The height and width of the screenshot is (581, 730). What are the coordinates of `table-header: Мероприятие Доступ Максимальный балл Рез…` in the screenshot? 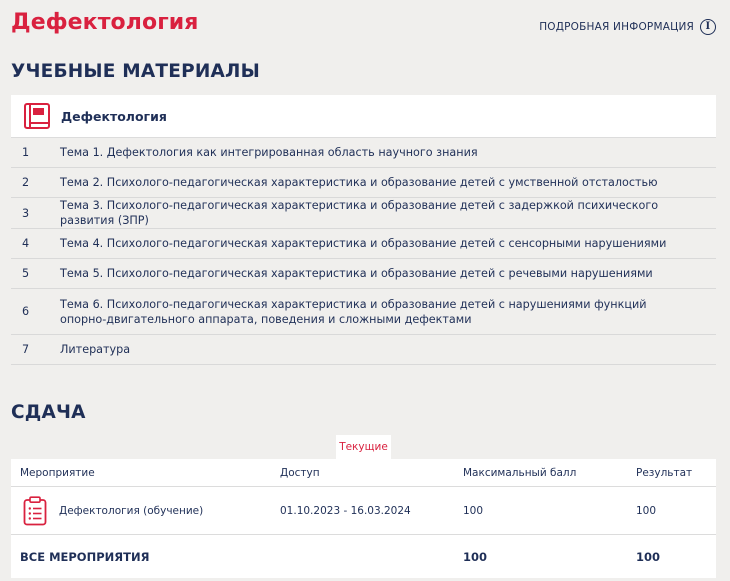 It's located at (363, 473).